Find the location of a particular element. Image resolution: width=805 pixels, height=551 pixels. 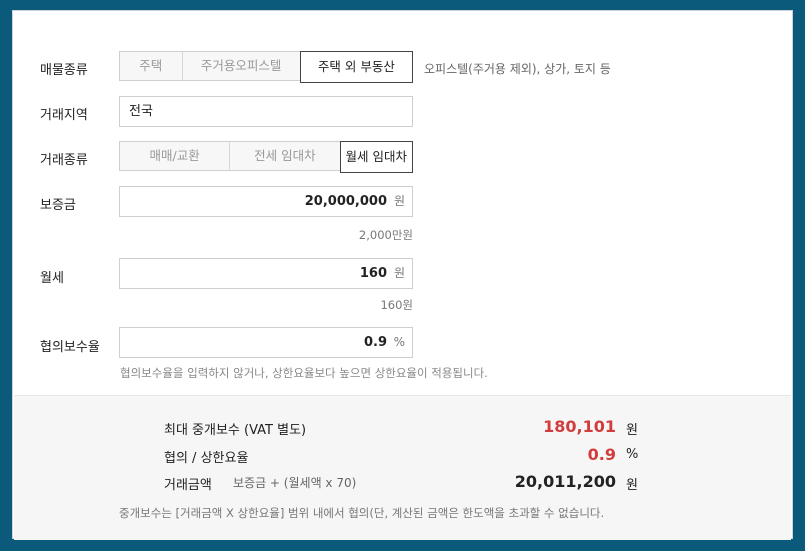

max-fee-value: 180,101 is located at coordinates (579, 426).